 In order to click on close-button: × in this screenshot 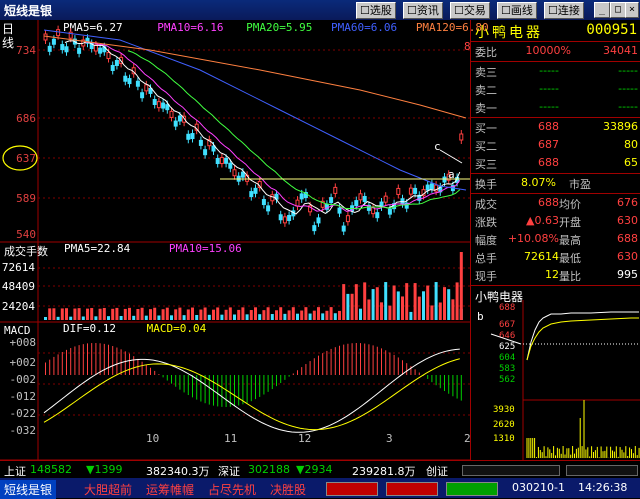, I will do `click(632, 10)`.